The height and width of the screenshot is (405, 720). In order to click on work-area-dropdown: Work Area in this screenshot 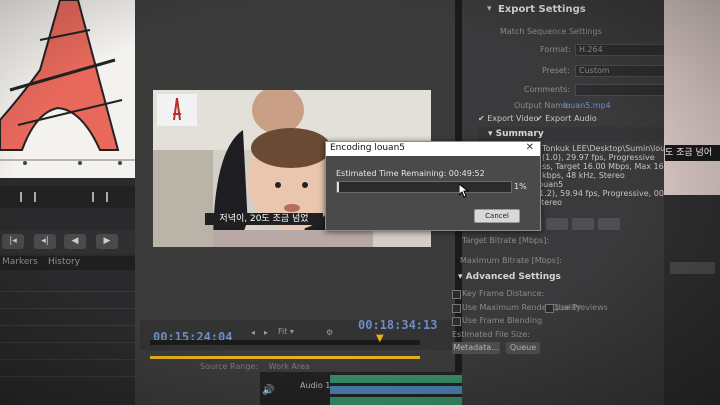, I will do `click(289, 366)`.